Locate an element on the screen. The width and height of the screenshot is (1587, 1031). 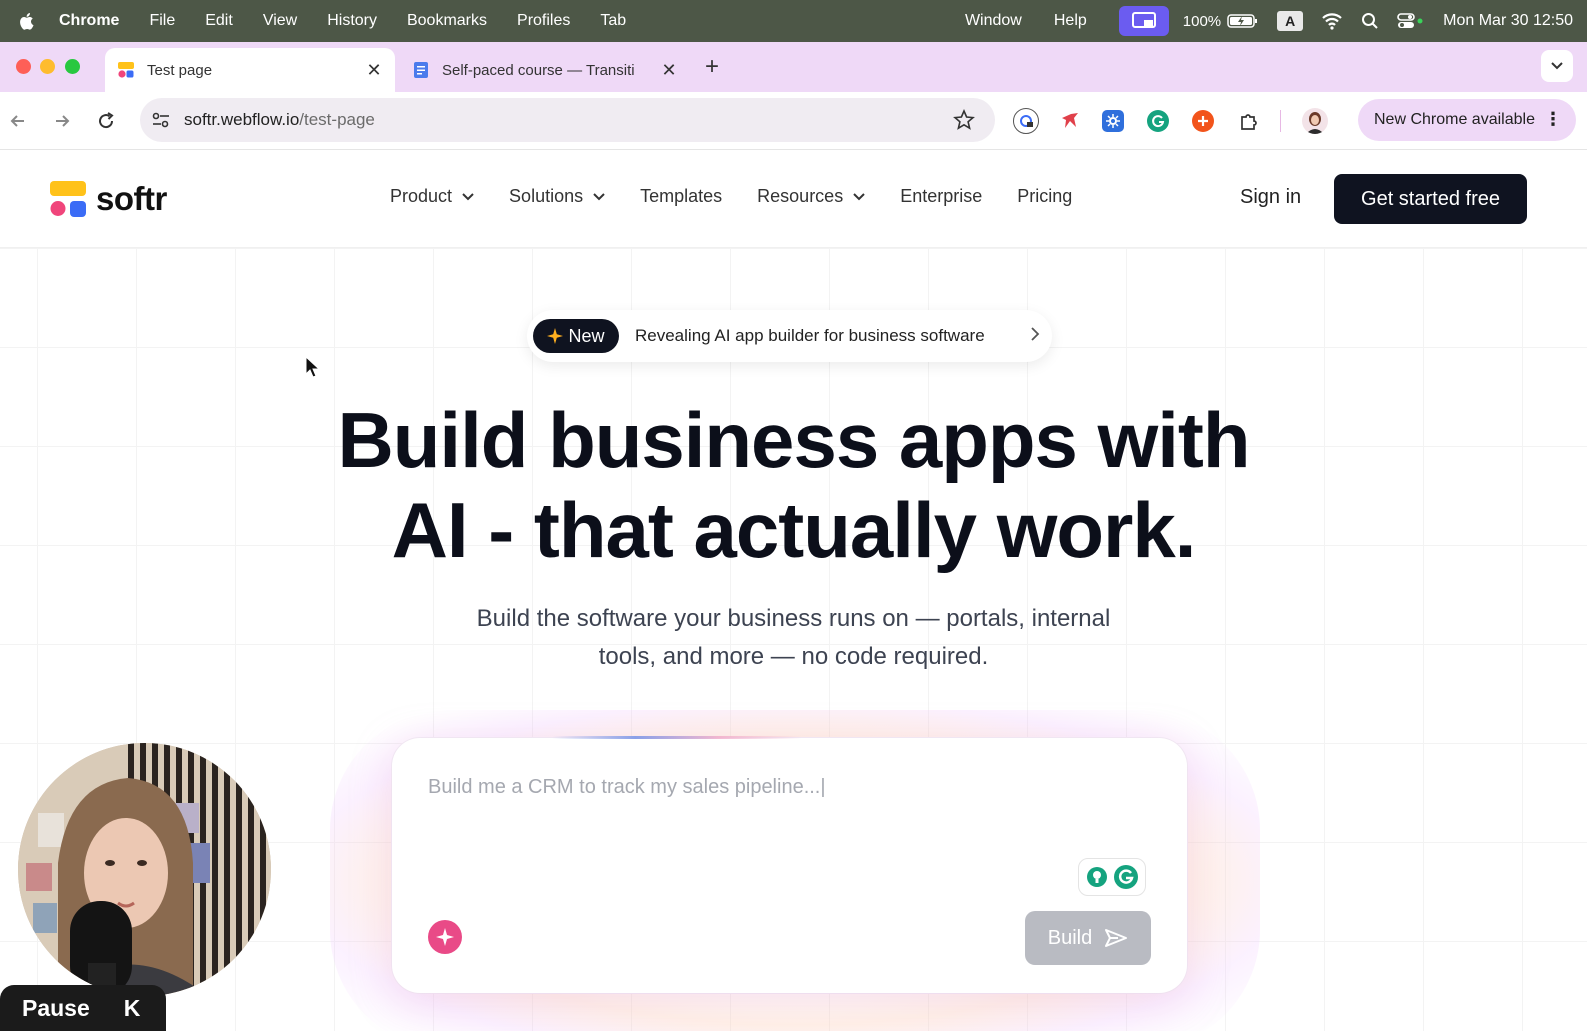
new-pill: New is located at coordinates (576, 336).